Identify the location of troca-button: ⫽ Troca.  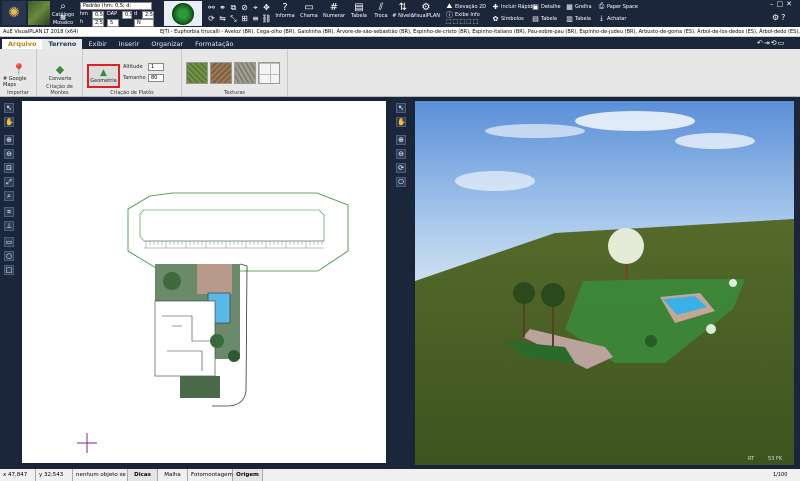
(381, 10).